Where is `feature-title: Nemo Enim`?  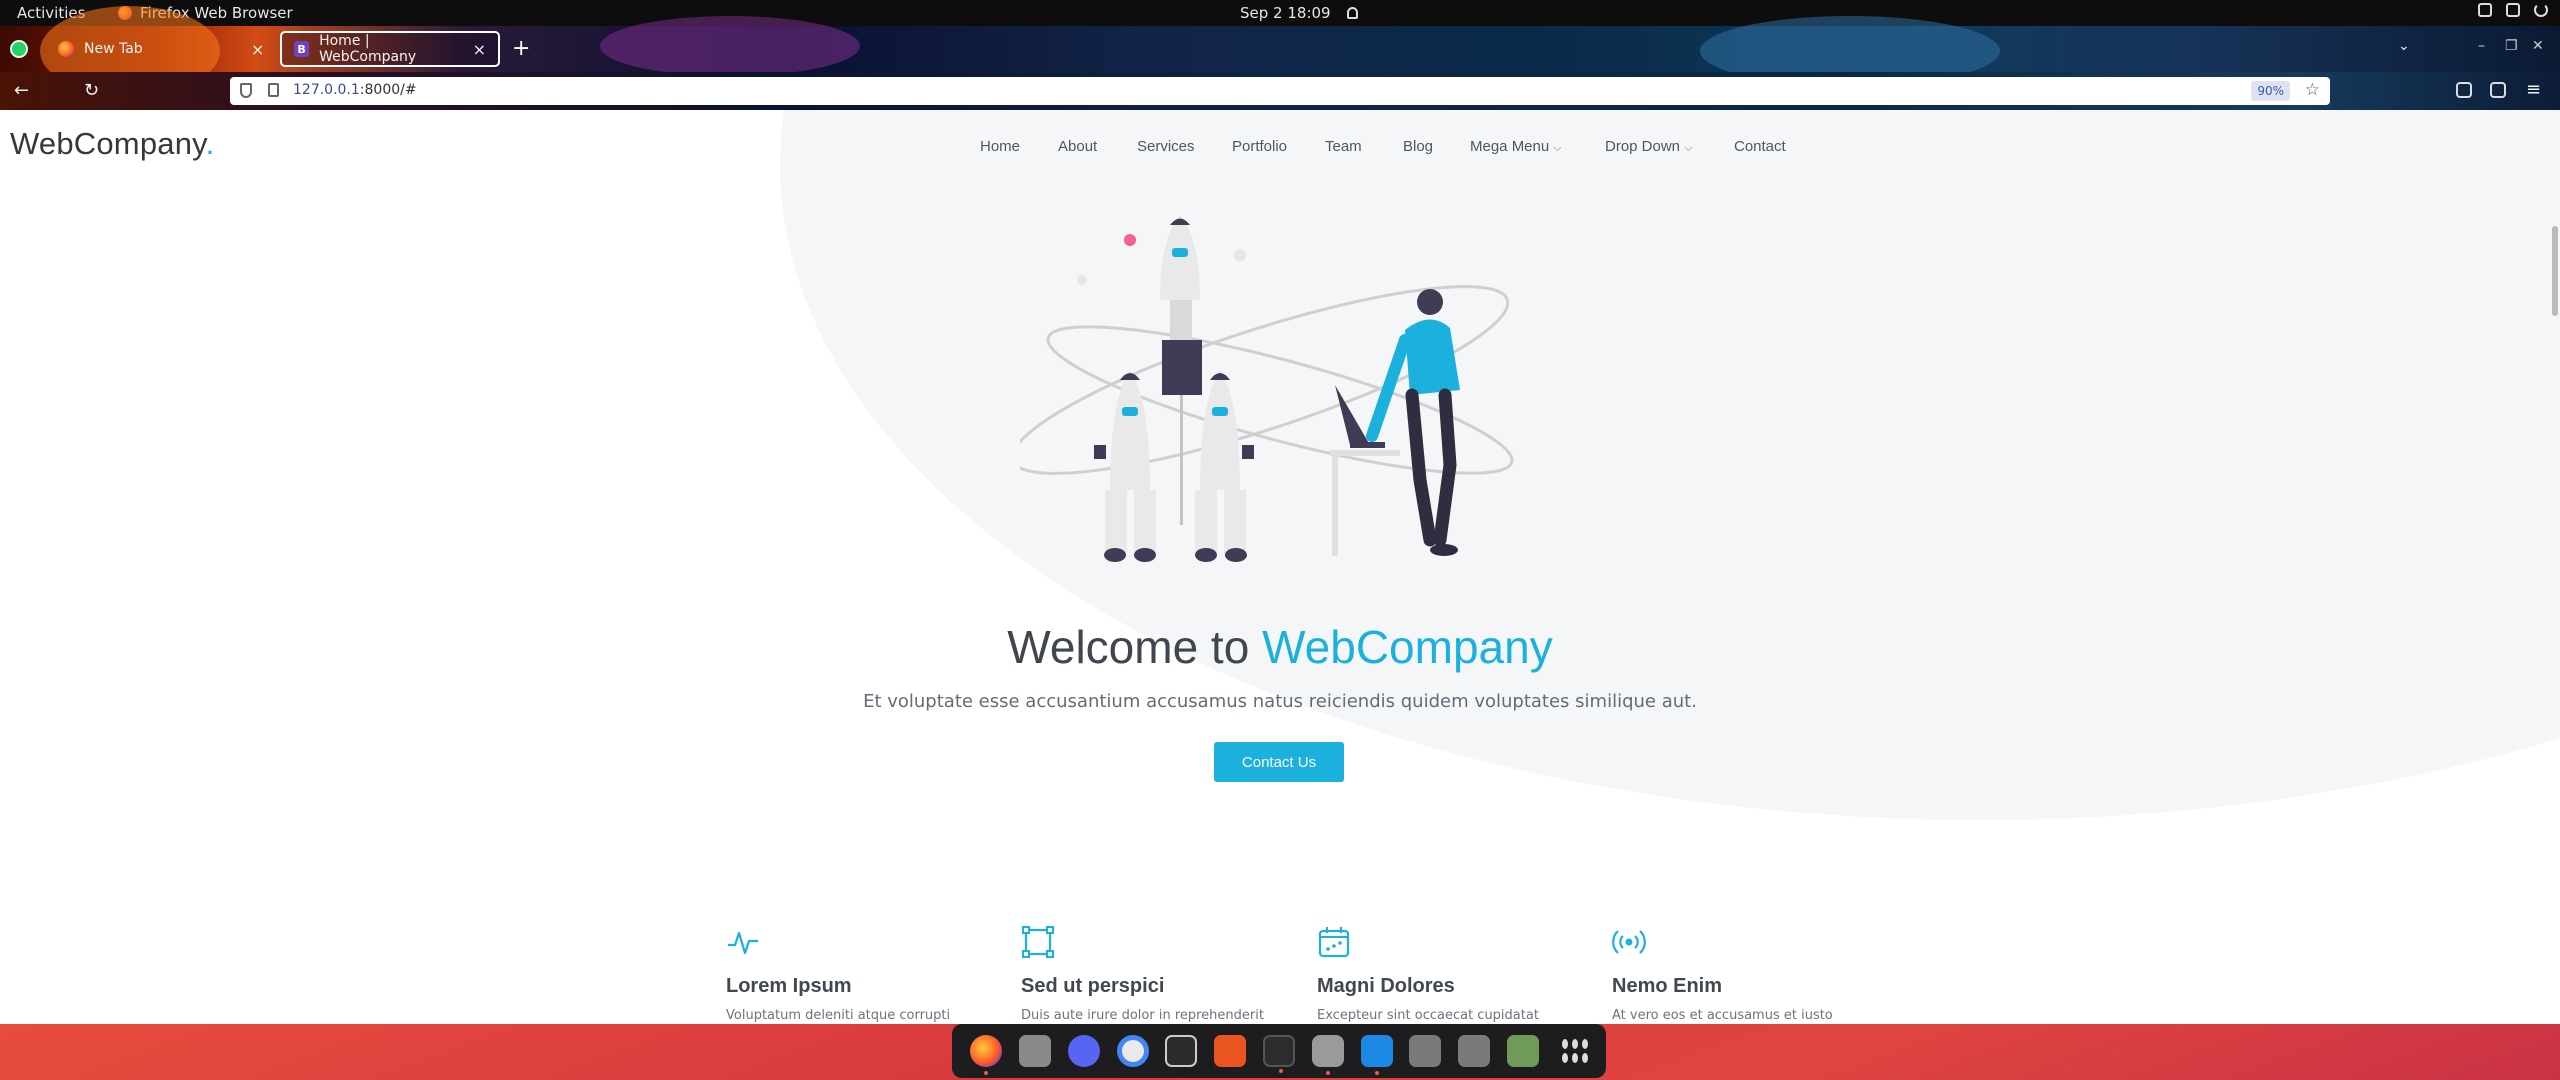
feature-title: Nemo Enim is located at coordinates (1667, 986).